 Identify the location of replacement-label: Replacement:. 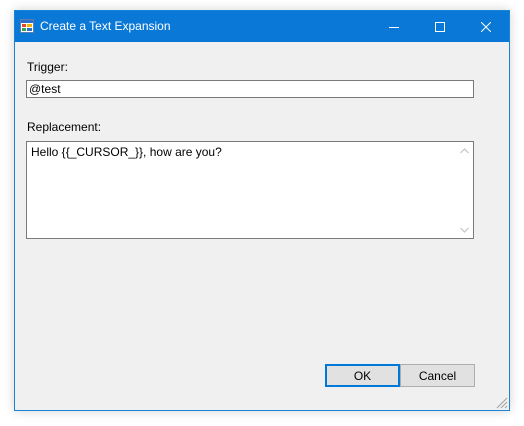
(64, 127).